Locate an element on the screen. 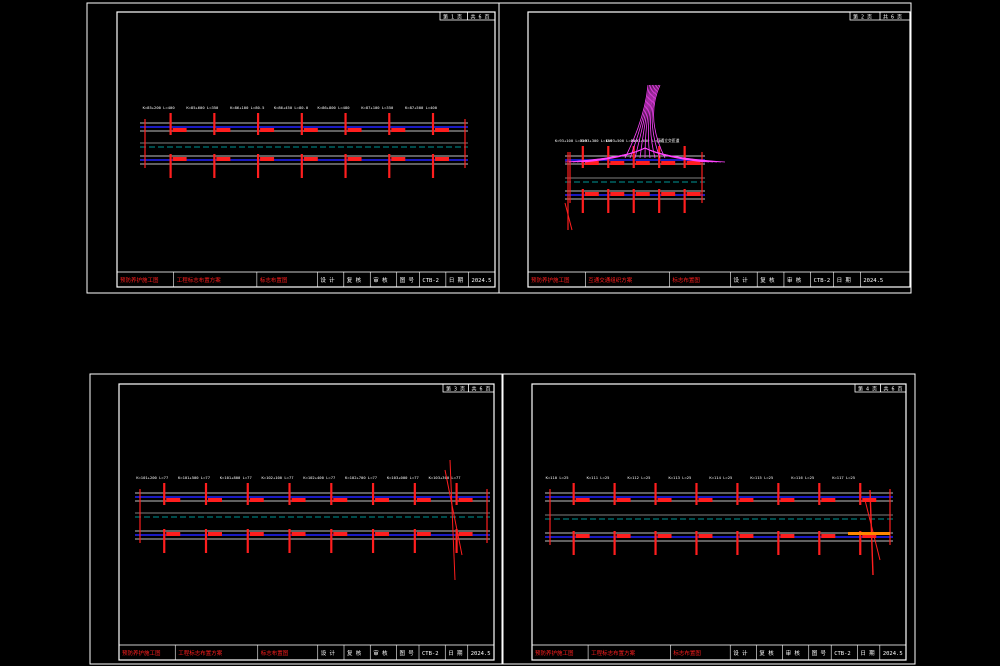  sheet-index-text: 第 2 页 is located at coordinates (862, 17).